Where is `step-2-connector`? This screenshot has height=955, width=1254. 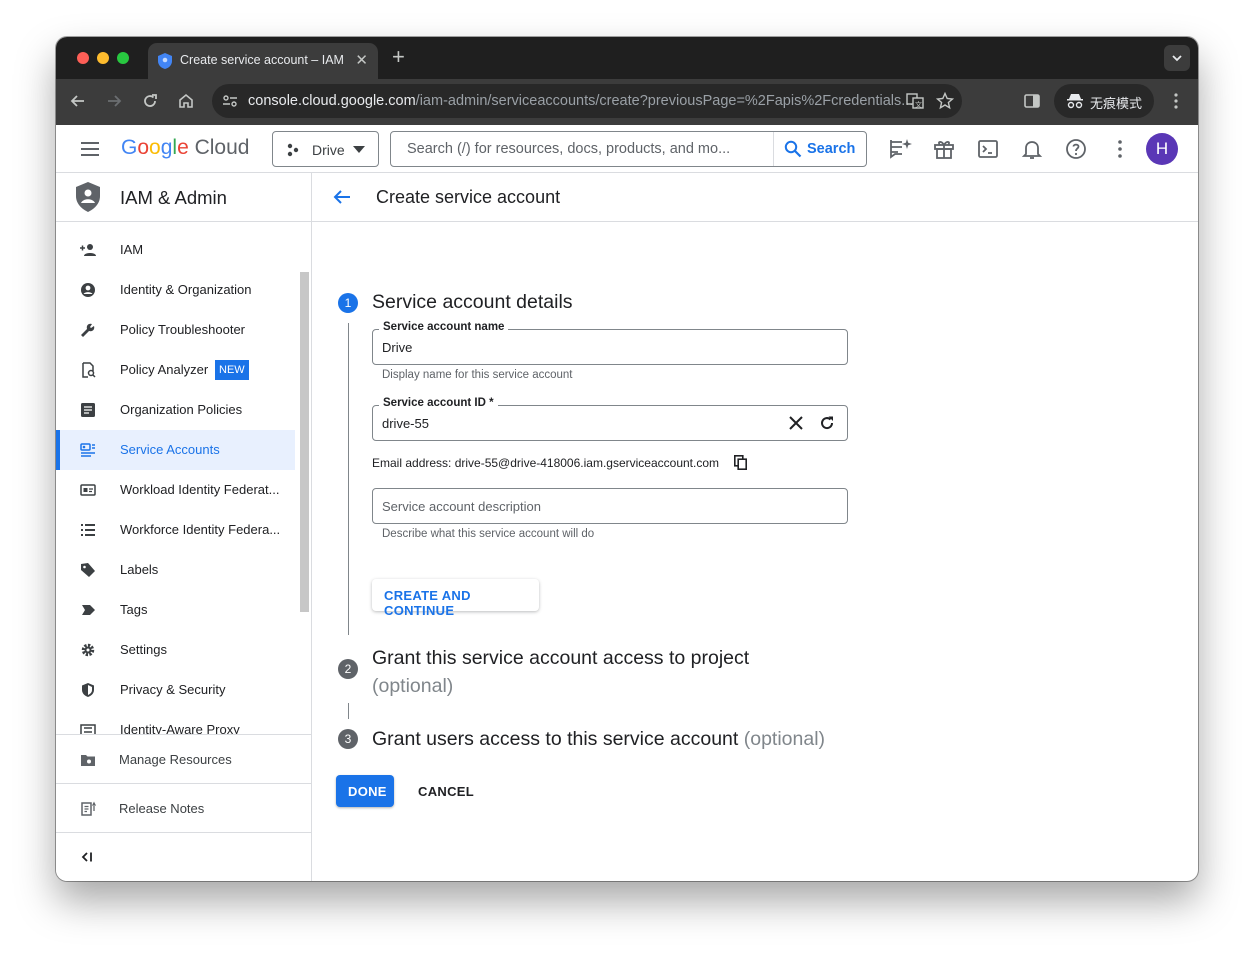
step-2-connector is located at coordinates (348, 711).